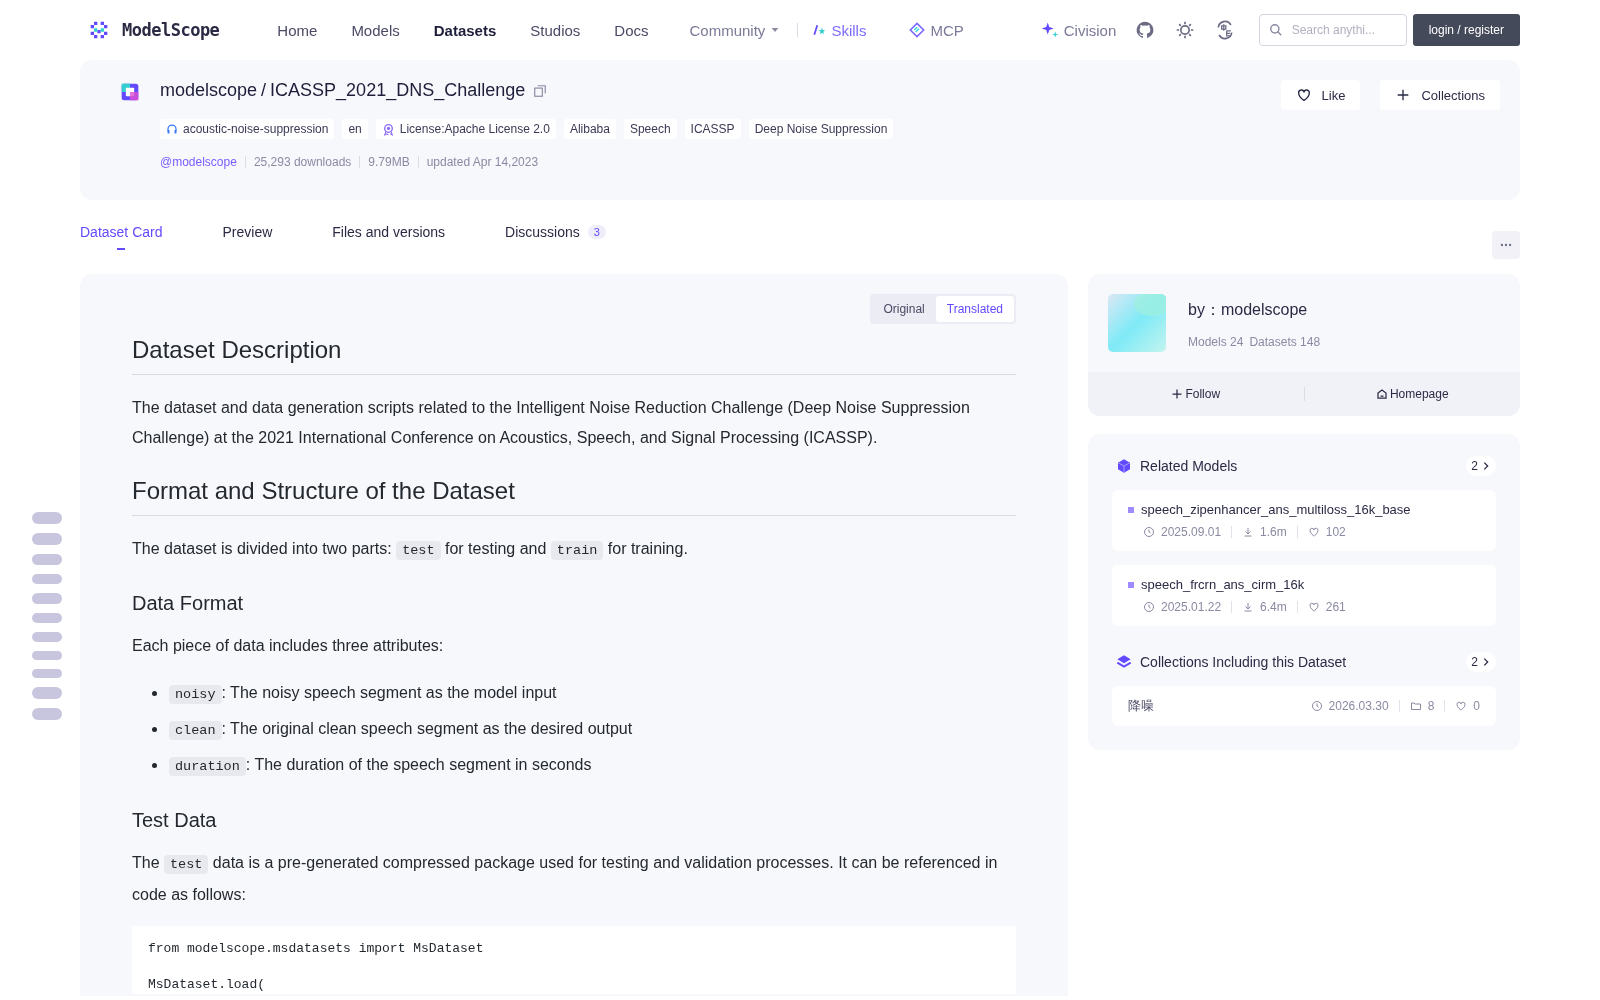 The width and height of the screenshot is (1600, 1000). I want to click on collection-card: 降噪 2026.03.30 8 0, so click(1304, 706).